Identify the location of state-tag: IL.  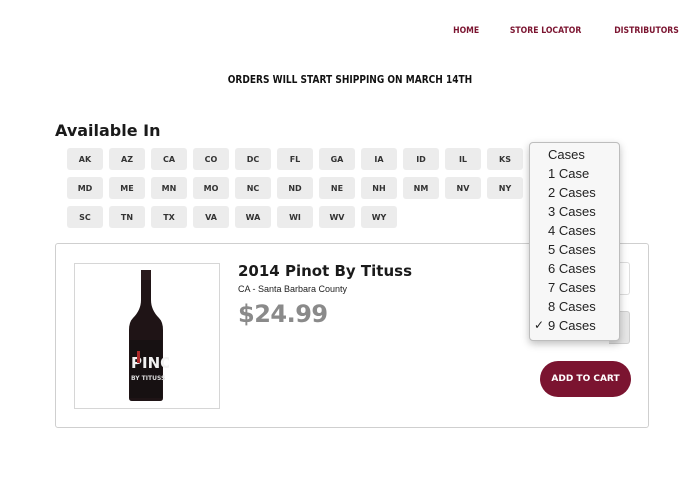
(463, 159).